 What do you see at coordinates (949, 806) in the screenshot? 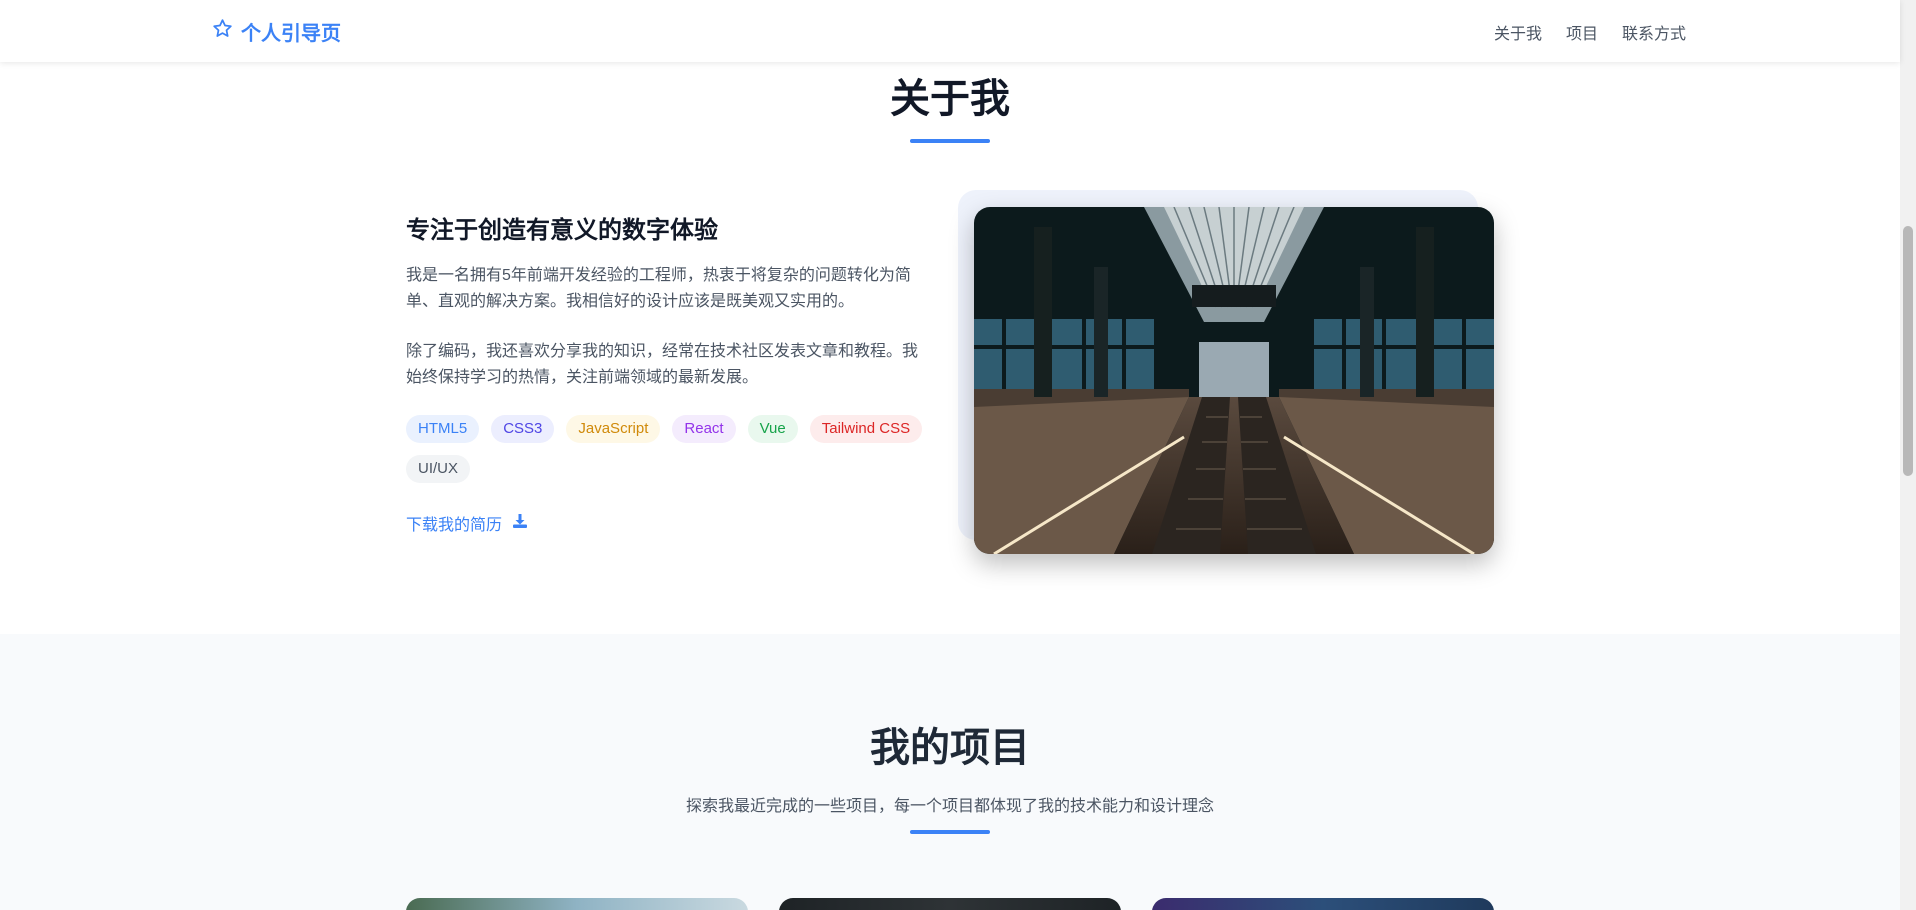
I see `projects-description: 探索我最近完成的一些项目，每一个项目都体现了我的技术能力和设计理念` at bounding box center [949, 806].